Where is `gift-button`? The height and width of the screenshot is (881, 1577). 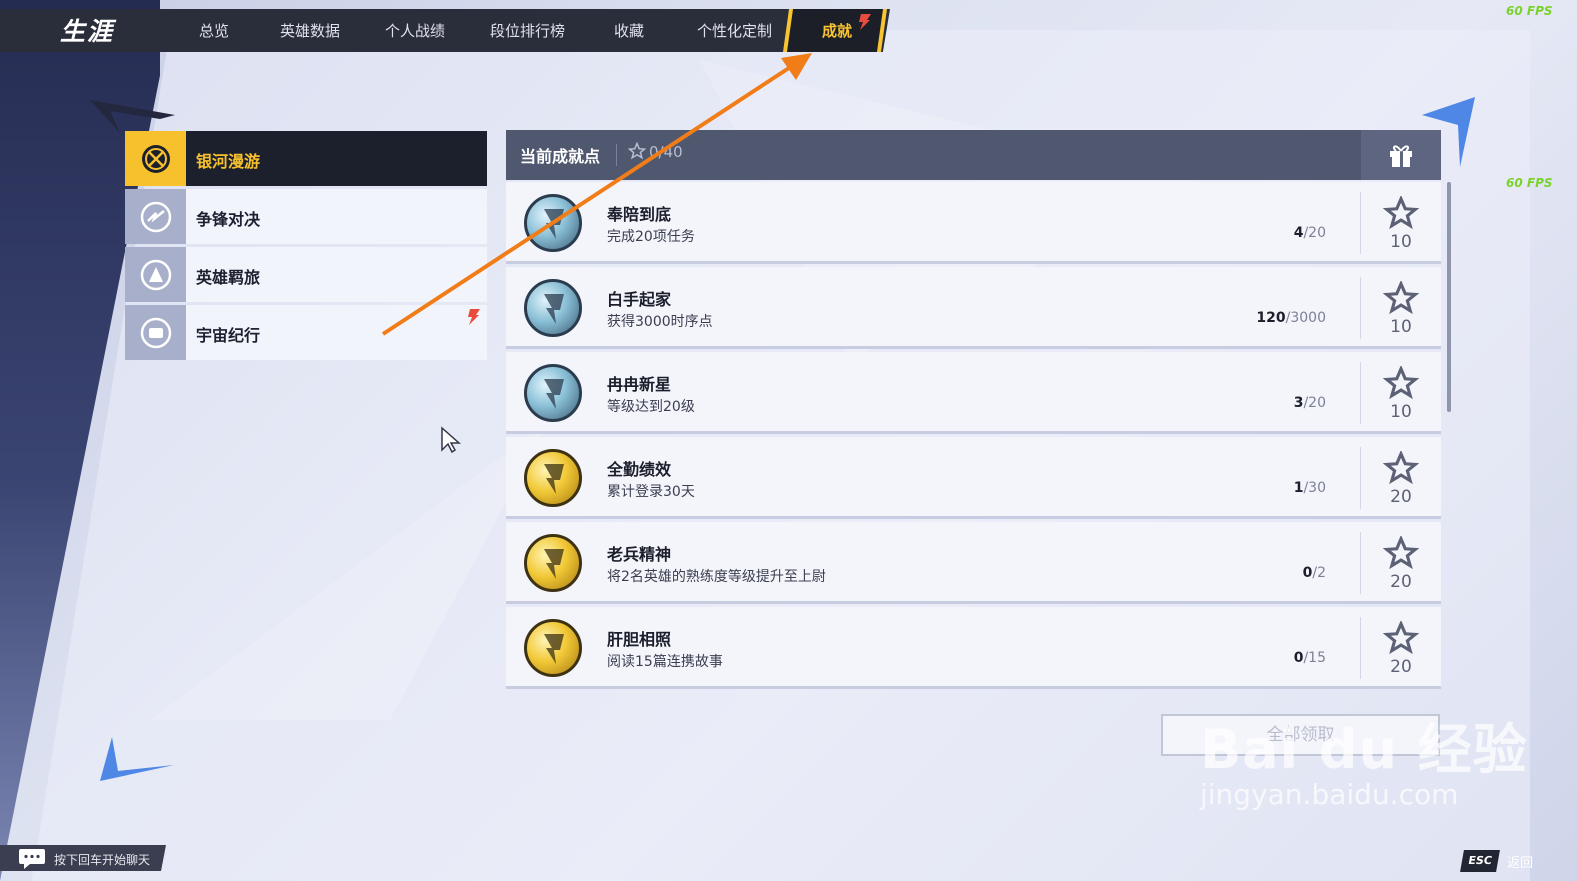 gift-button is located at coordinates (1401, 155).